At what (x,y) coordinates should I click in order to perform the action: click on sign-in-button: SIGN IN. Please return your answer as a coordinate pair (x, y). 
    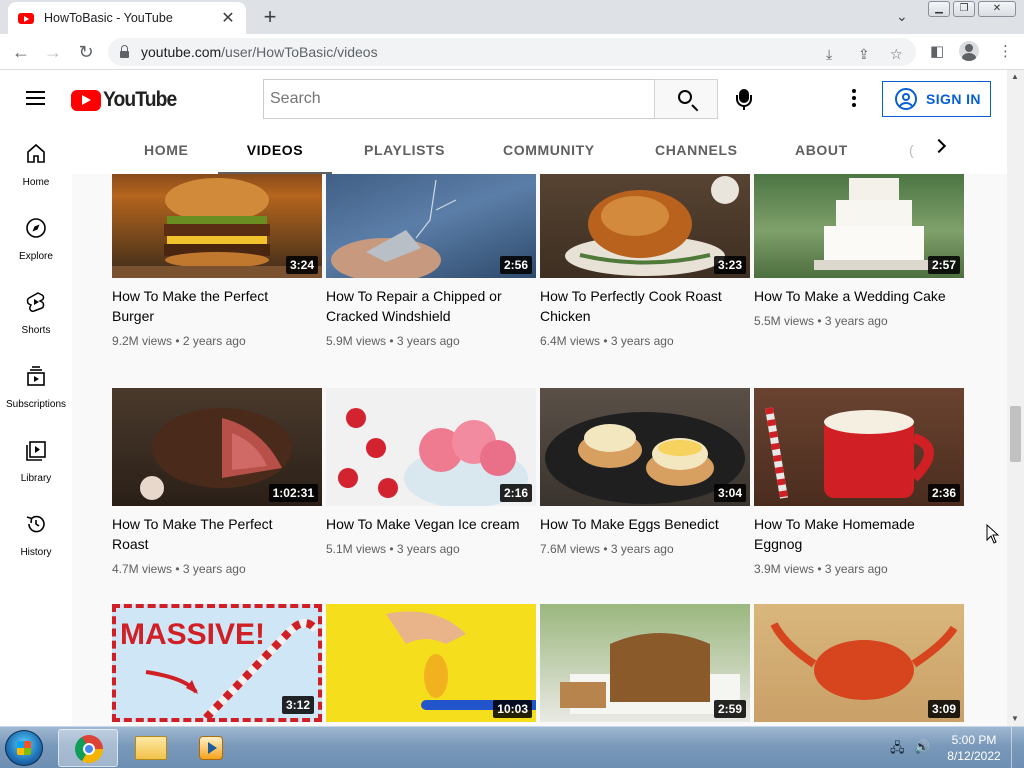
    Looking at the image, I should click on (936, 99).